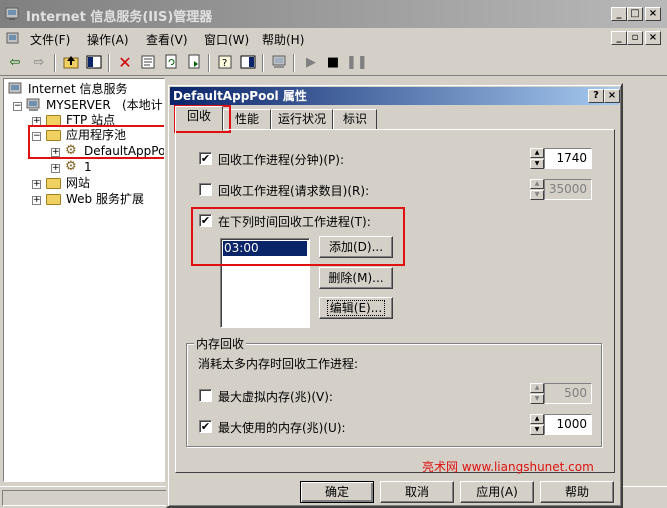  What do you see at coordinates (279, 63) in the screenshot?
I see `computer-icon` at bounding box center [279, 63].